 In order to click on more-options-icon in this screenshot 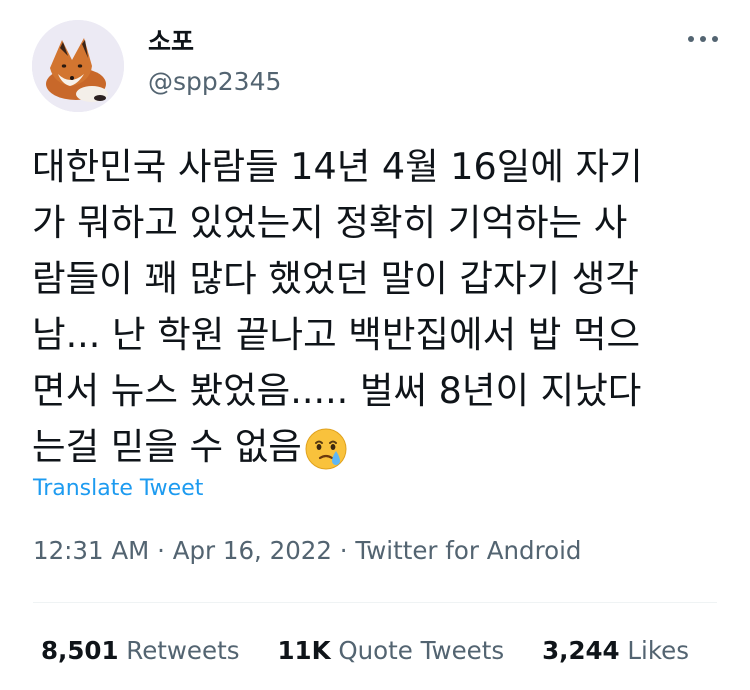, I will do `click(703, 39)`.